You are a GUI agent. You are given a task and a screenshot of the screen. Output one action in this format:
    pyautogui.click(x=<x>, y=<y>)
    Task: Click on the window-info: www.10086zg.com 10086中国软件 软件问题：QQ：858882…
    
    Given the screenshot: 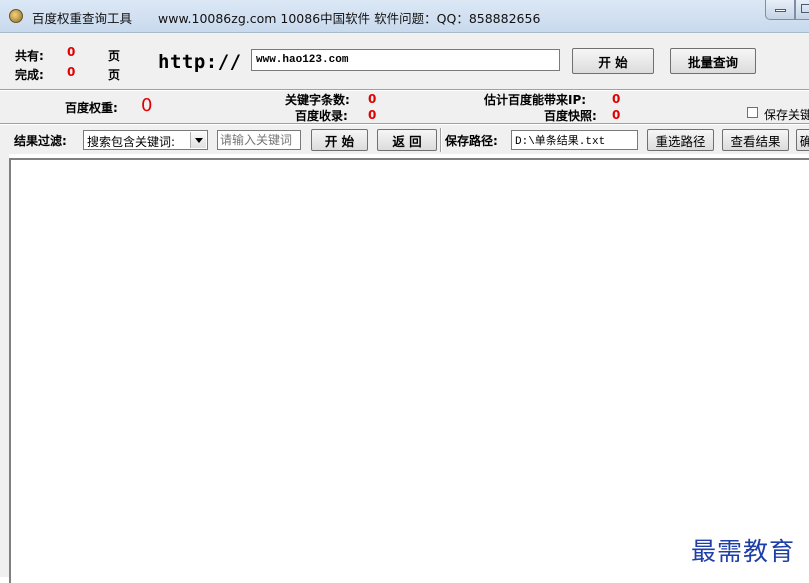 What is the action you would take?
    pyautogui.click(x=349, y=18)
    